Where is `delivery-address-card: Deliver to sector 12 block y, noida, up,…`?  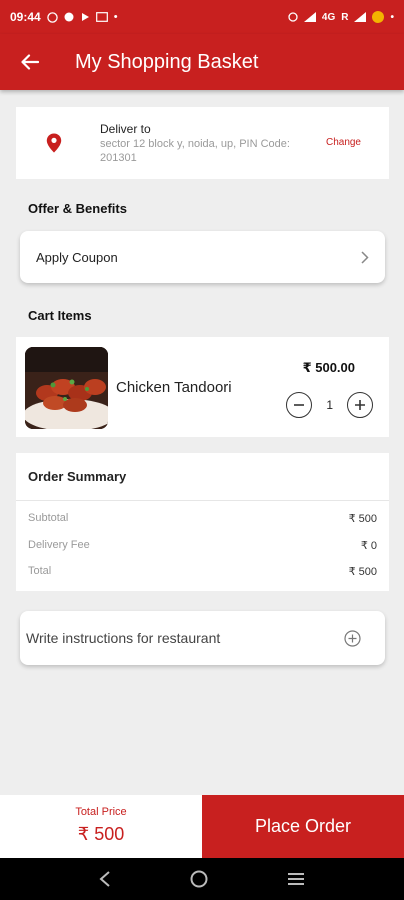 delivery-address-card: Deliver to sector 12 block y, noida, up,… is located at coordinates (202, 143).